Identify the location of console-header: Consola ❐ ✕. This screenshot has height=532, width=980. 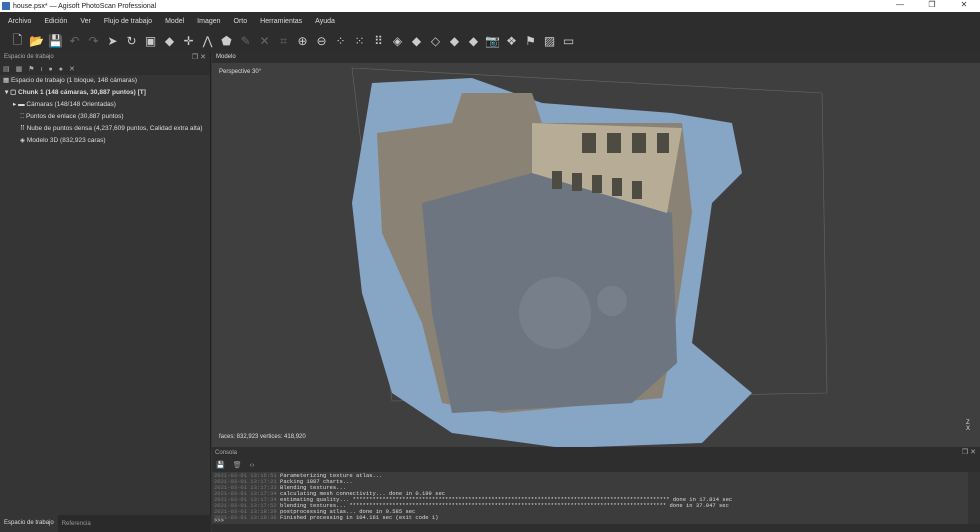
(596, 453).